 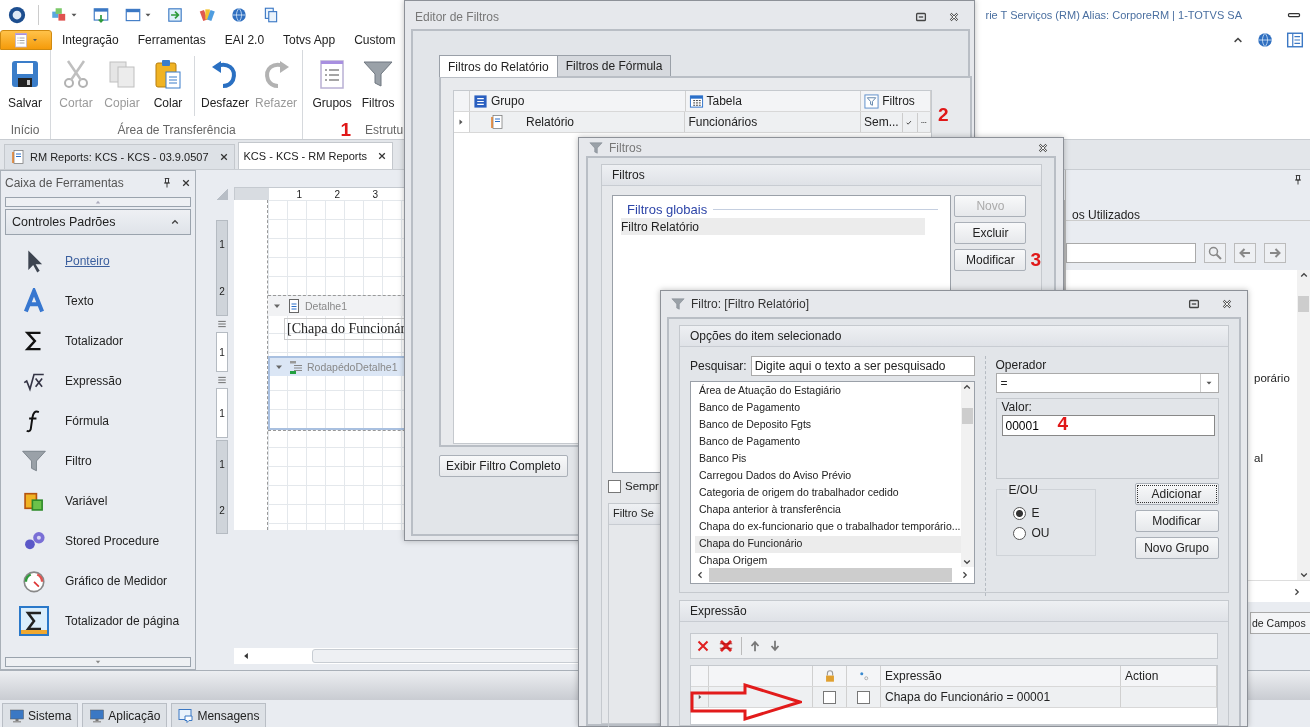 I want to click on list-item: Banco Pis, so click(x=828, y=459).